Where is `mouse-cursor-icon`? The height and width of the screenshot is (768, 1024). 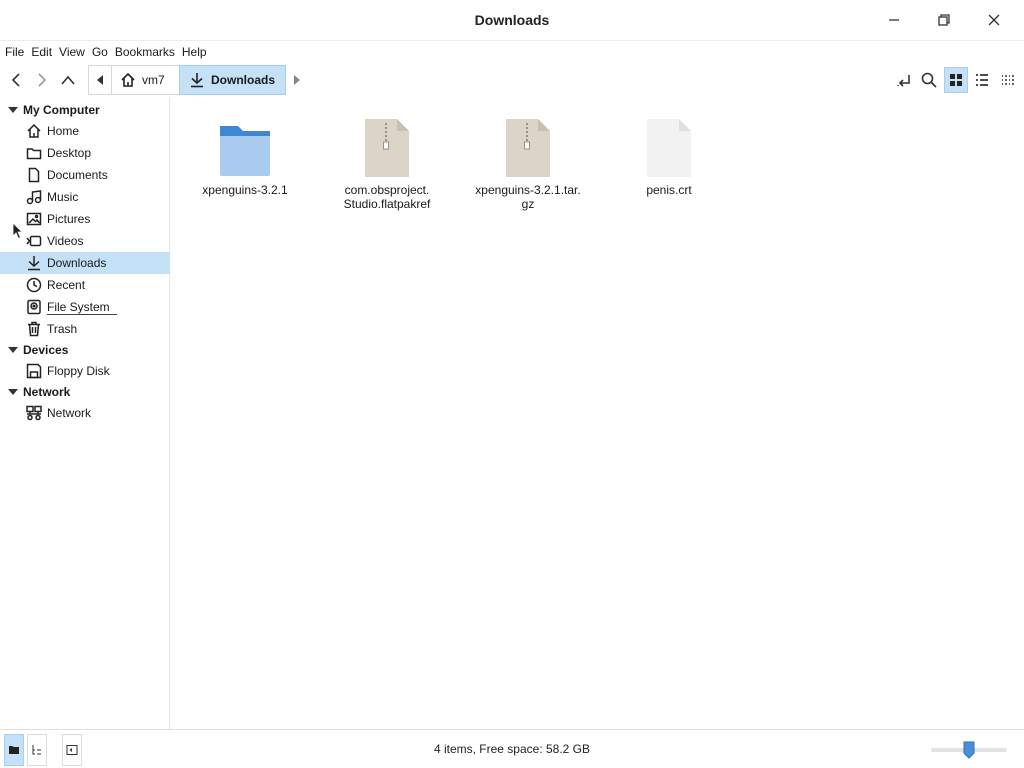
mouse-cursor-icon is located at coordinates (17, 231).